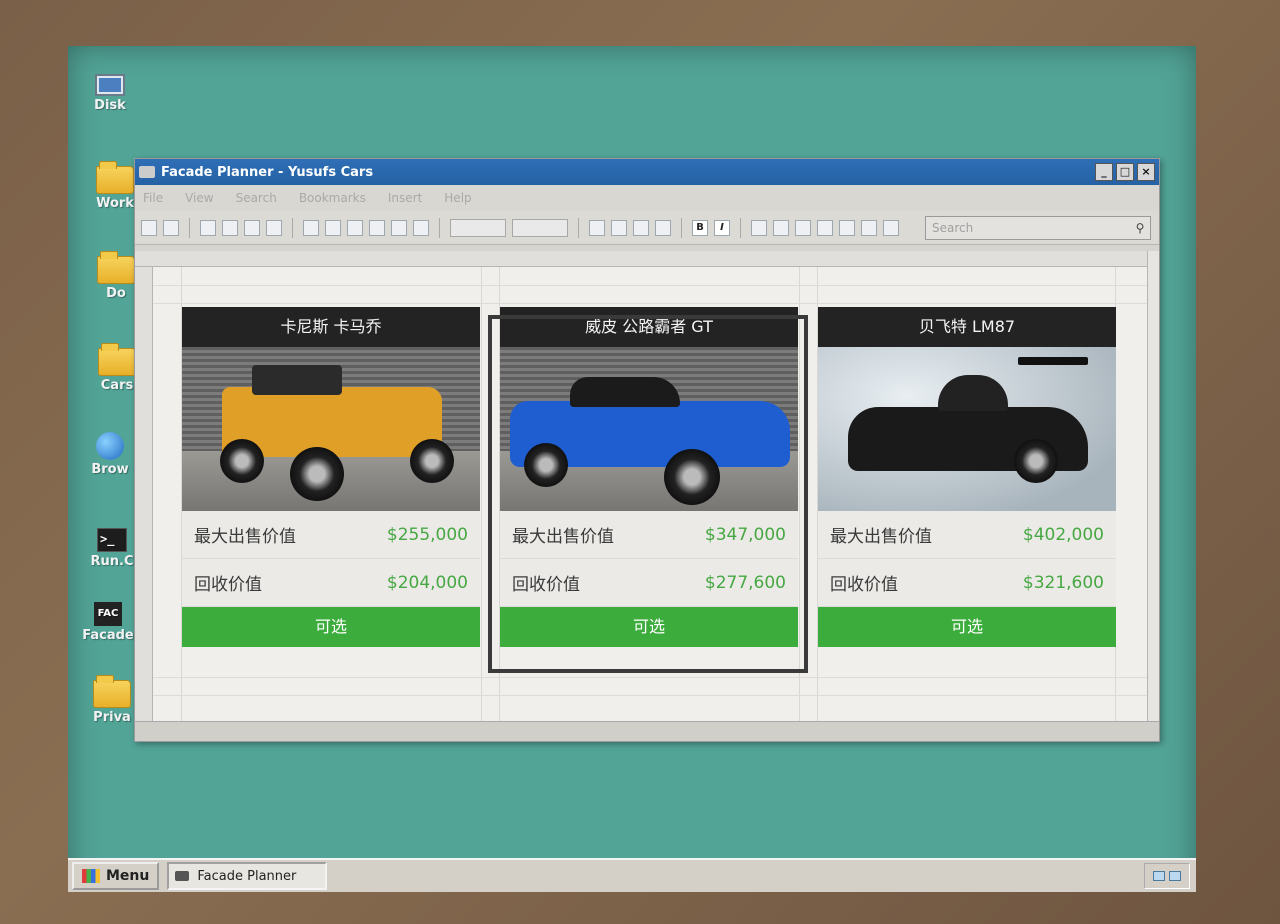  Describe the element at coordinates (245, 537) in the screenshot. I see `max-sale-label: 最大出售价值` at that location.